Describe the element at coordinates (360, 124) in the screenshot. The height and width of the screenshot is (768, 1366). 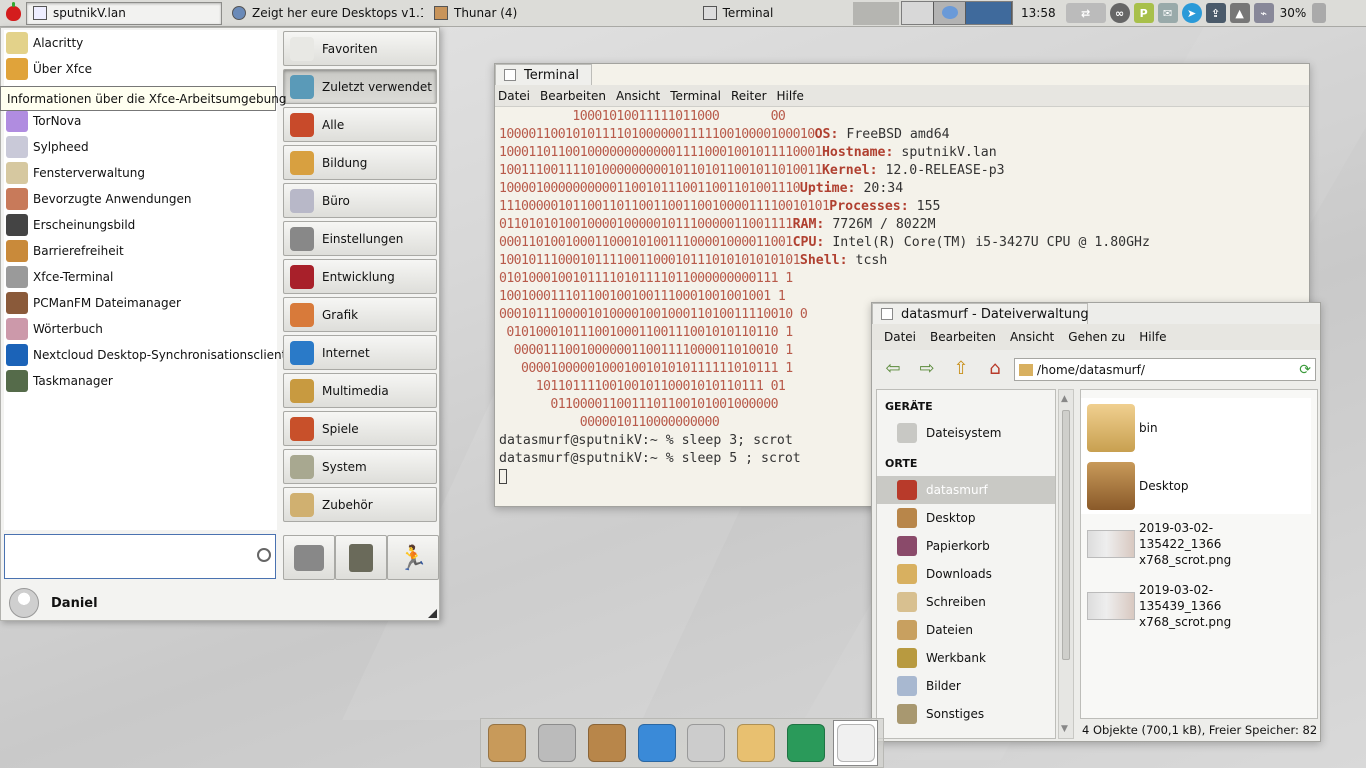
I see `category-alle: Alle` at that location.